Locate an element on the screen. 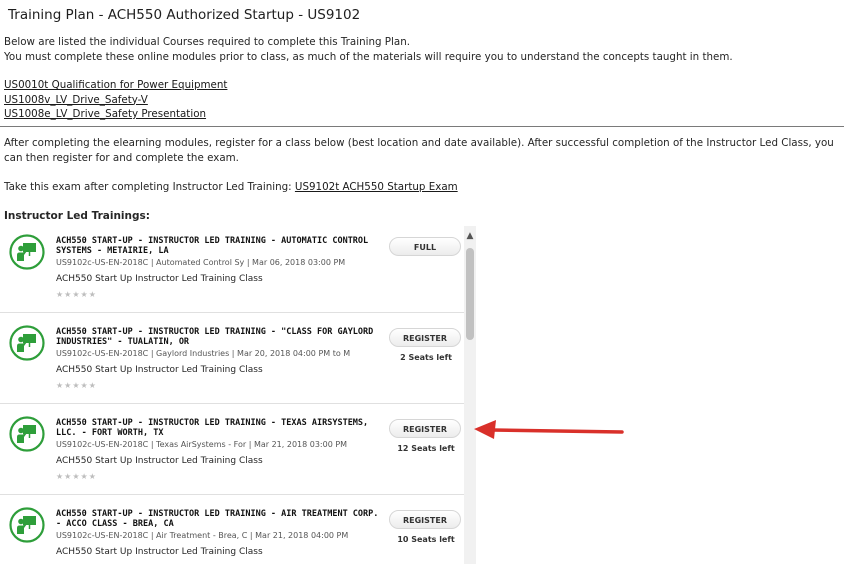  instructor-led-heading: Instructor Led Trainings: is located at coordinates (77, 216).